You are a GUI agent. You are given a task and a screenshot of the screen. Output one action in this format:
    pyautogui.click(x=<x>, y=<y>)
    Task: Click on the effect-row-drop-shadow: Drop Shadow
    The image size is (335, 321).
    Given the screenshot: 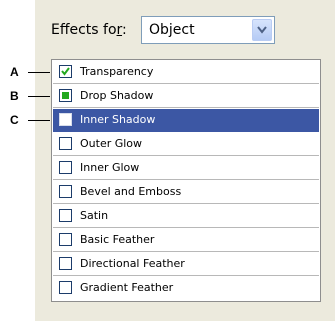 What is the action you would take?
    pyautogui.click(x=186, y=96)
    